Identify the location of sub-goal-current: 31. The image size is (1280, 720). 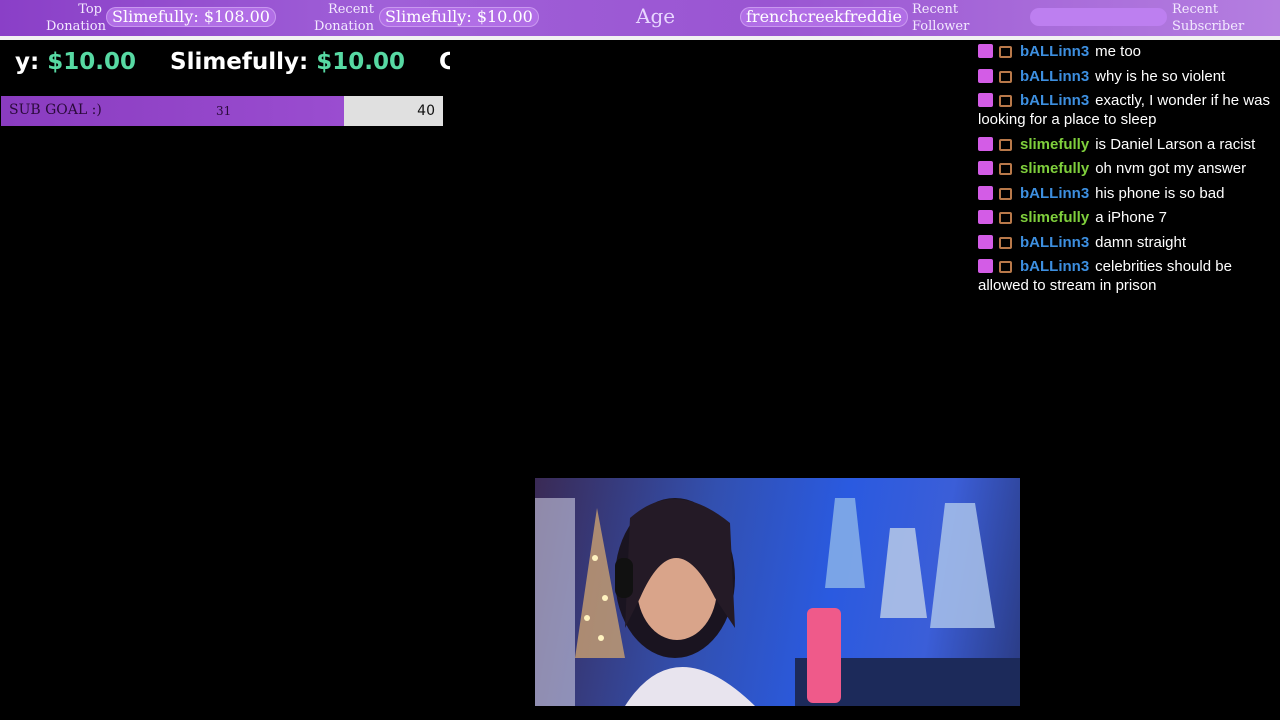
(224, 111).